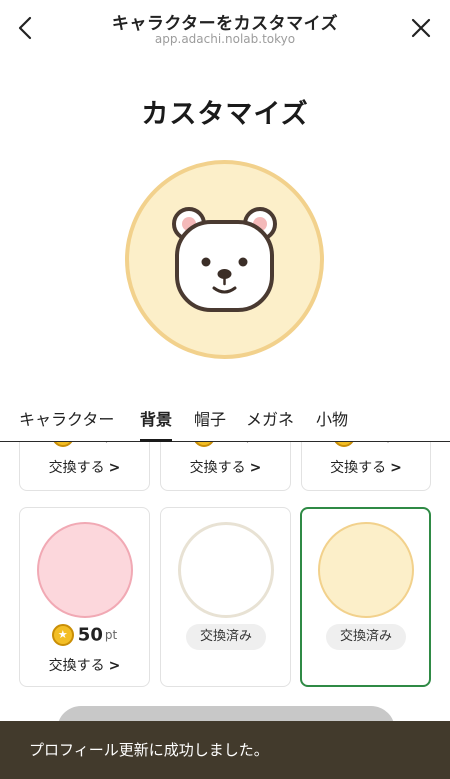 The height and width of the screenshot is (779, 450). What do you see at coordinates (225, 24) in the screenshot?
I see `header-title: キャラクターをカスタマイズ` at bounding box center [225, 24].